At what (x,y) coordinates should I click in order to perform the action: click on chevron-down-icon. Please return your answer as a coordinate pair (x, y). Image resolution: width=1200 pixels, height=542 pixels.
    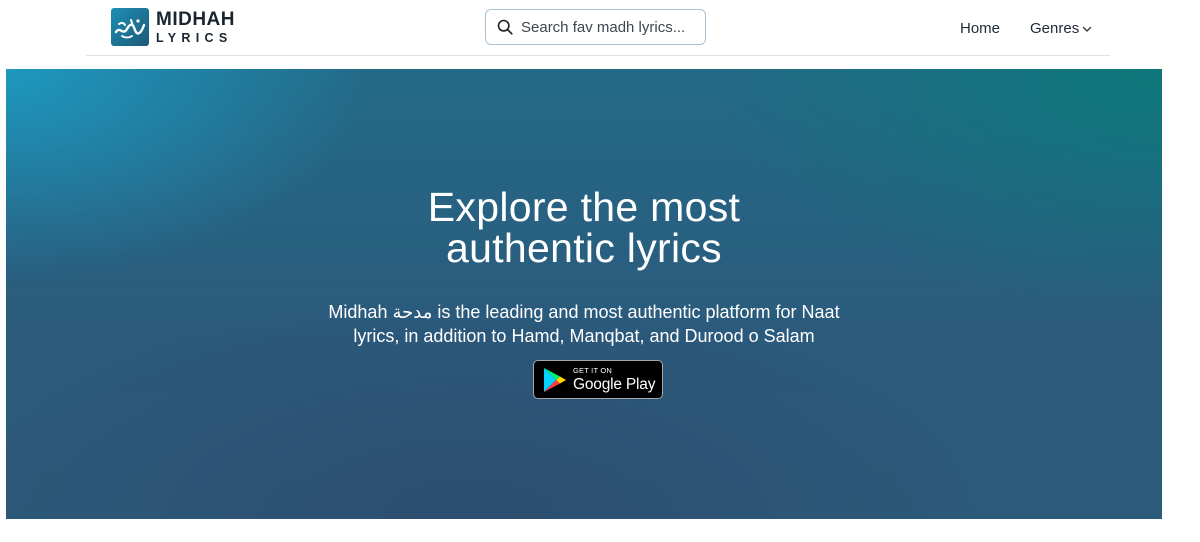
    Looking at the image, I should click on (1087, 29).